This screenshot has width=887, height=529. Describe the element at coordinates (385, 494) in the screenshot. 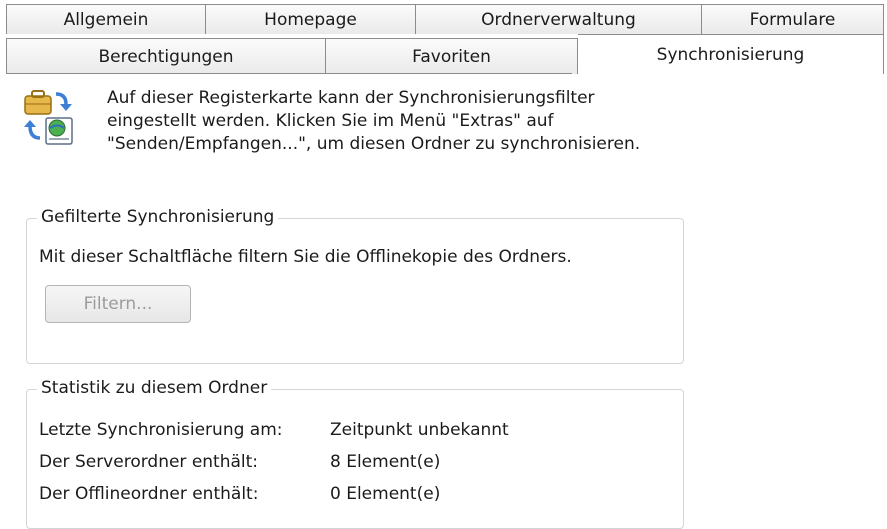

I see `stat-value: 0 Element(e)` at that location.